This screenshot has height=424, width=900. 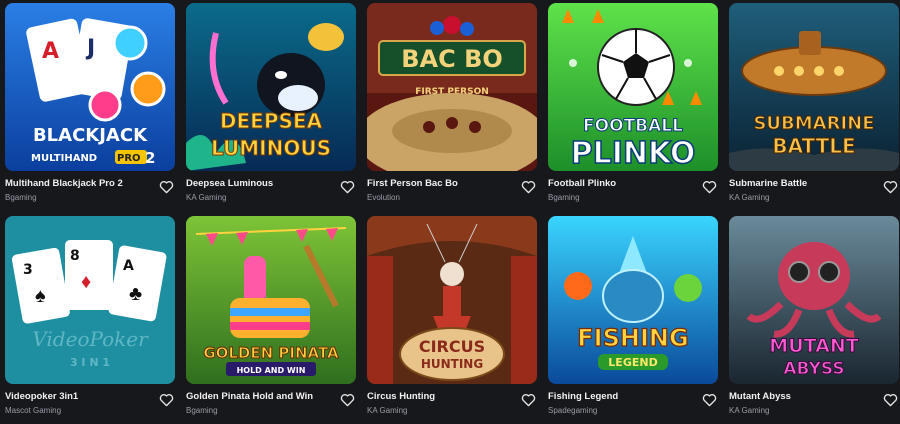 I want to click on svg-text: DEEPSEA, so click(x=271, y=121).